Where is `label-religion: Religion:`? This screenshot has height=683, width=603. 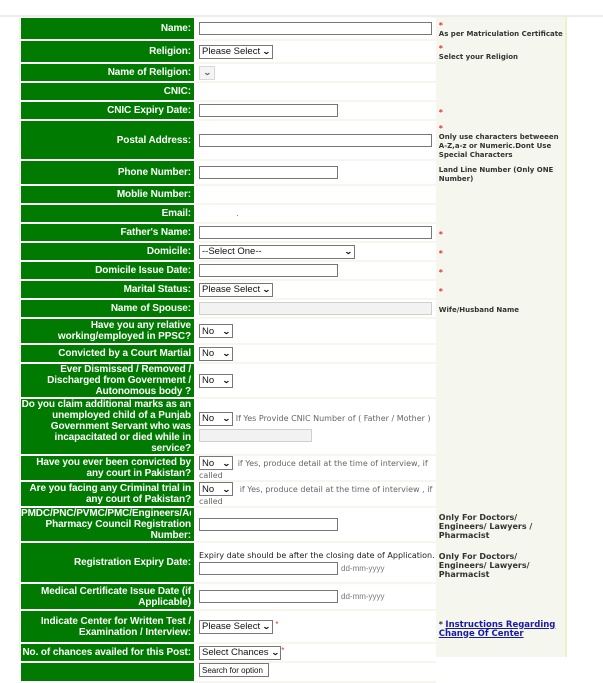
label-religion: Religion: is located at coordinates (107, 52).